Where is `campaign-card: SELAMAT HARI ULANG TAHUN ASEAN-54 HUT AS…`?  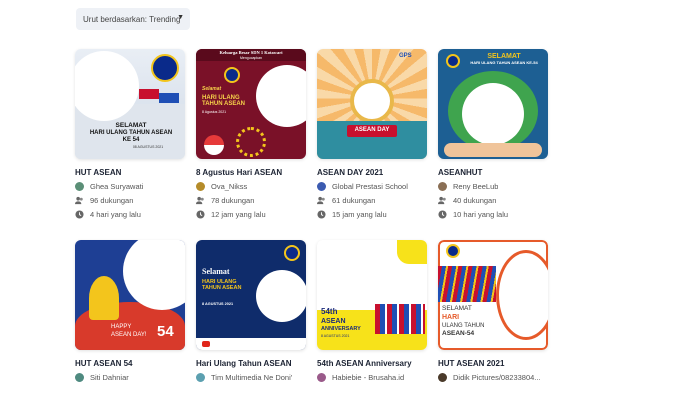 campaign-card: SELAMAT HARI ULANG TAHUN ASEAN-54 HUT AS… is located at coordinates (493, 311).